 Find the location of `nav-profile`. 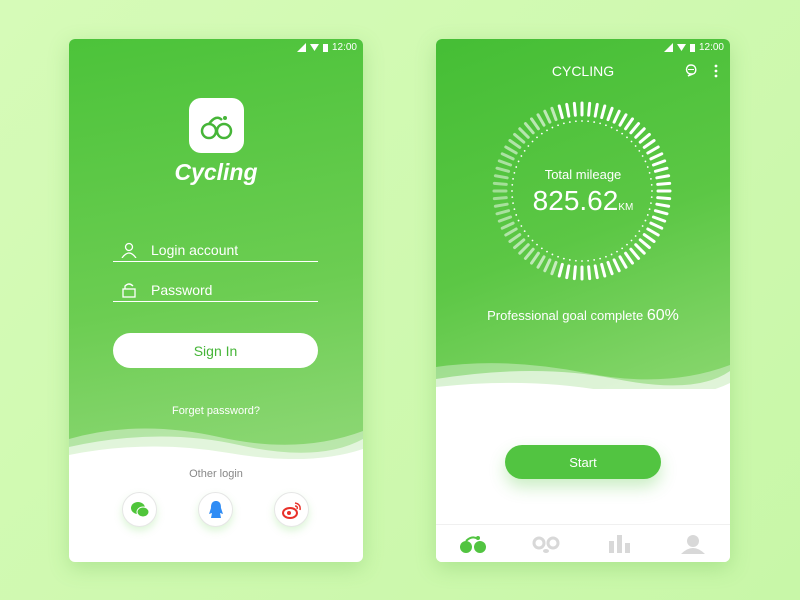

nav-profile is located at coordinates (694, 543).